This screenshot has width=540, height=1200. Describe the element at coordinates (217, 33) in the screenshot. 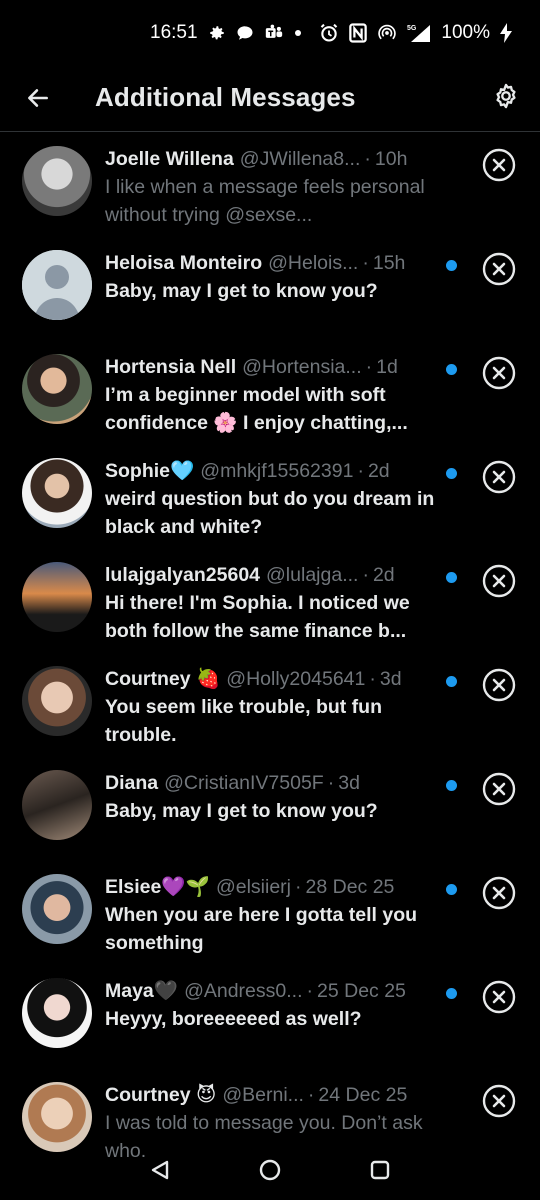

I see `gear-icon` at that location.